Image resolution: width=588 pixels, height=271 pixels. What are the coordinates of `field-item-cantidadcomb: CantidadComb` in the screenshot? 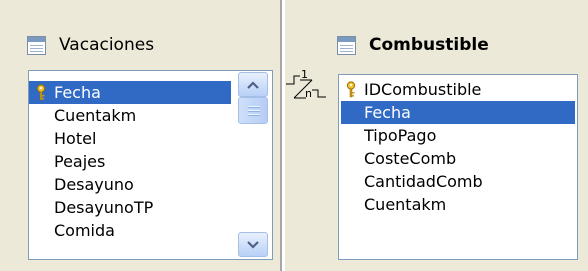 It's located at (457, 181).